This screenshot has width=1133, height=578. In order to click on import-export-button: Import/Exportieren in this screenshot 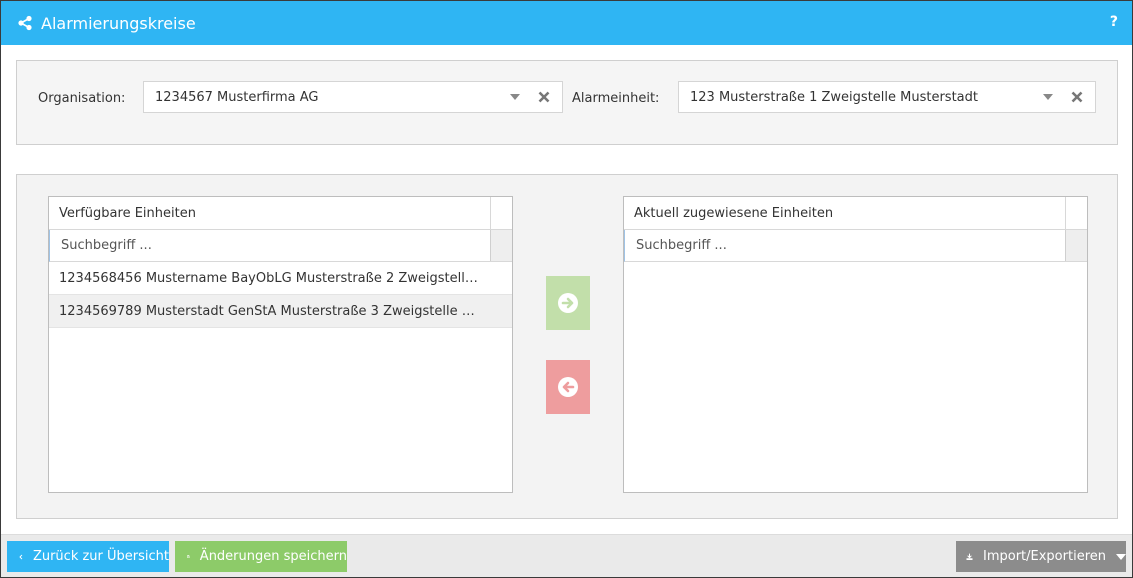, I will do `click(1041, 556)`.